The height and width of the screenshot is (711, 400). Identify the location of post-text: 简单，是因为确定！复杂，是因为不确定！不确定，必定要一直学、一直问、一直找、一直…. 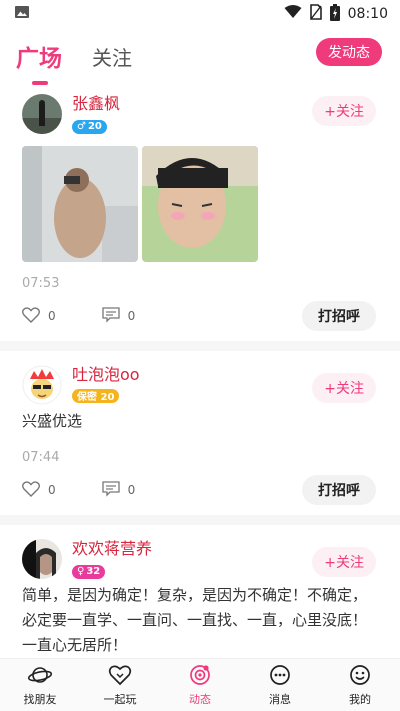
(195, 620).